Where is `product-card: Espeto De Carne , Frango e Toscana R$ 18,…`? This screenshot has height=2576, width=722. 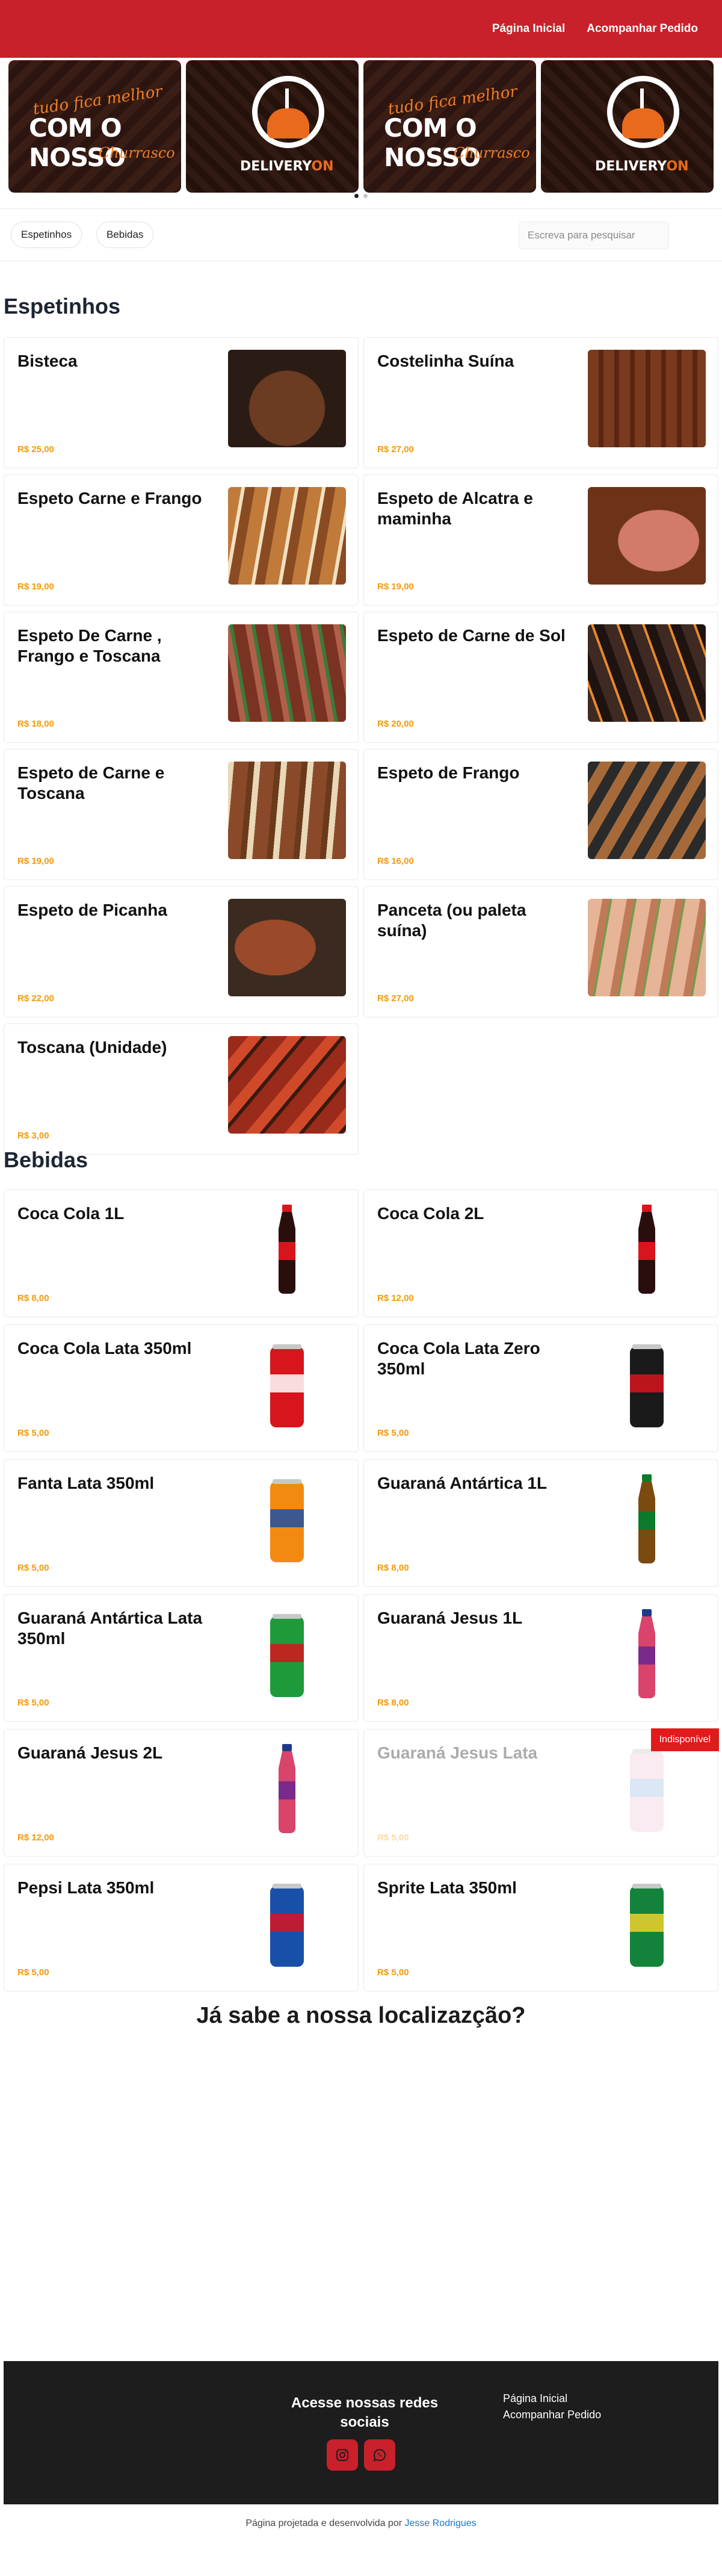
product-card: Espeto De Carne , Frango e Toscana R$ 18,… is located at coordinates (181, 677).